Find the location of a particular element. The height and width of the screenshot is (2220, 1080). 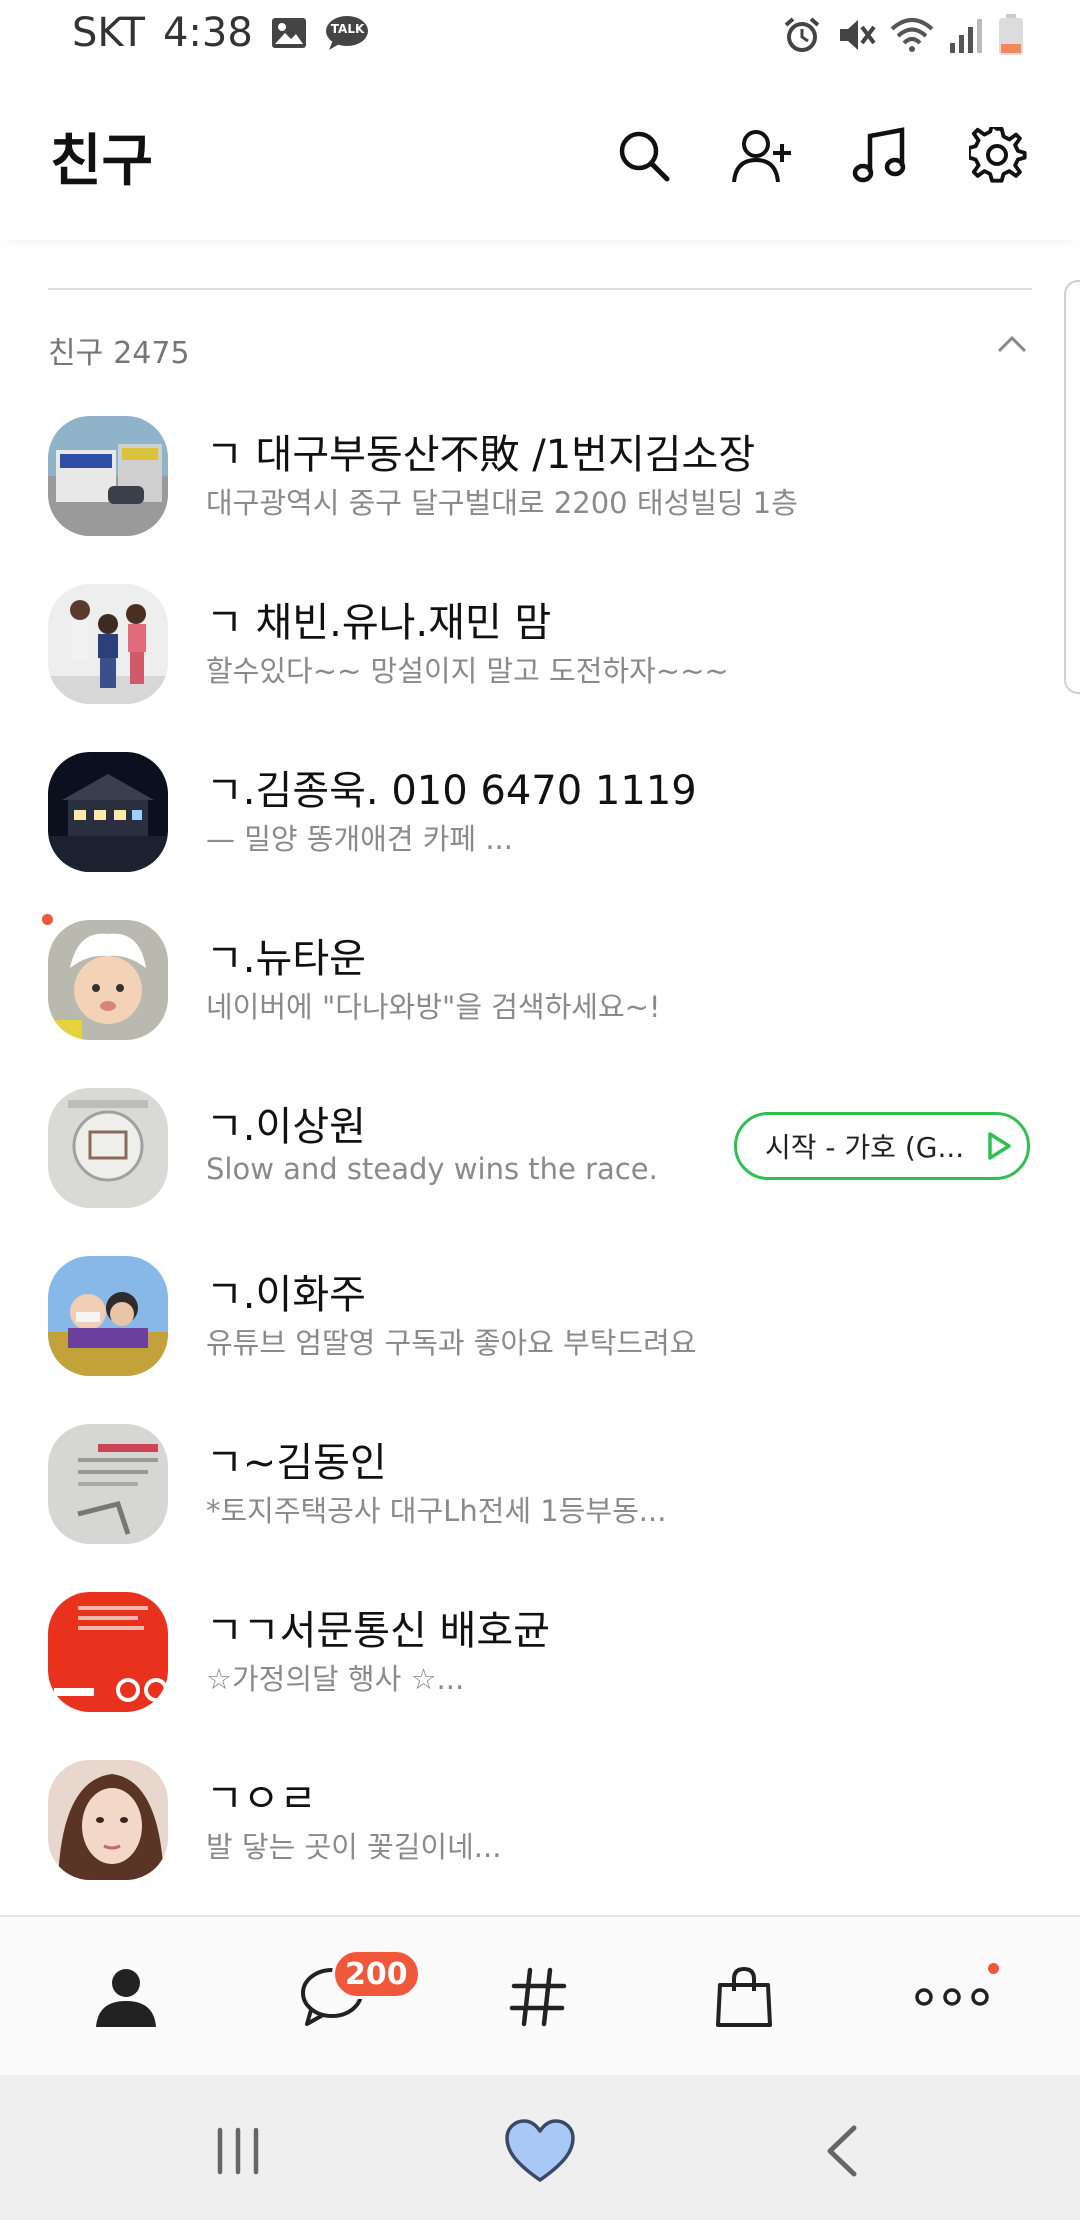

tab-more is located at coordinates (952, 1997).